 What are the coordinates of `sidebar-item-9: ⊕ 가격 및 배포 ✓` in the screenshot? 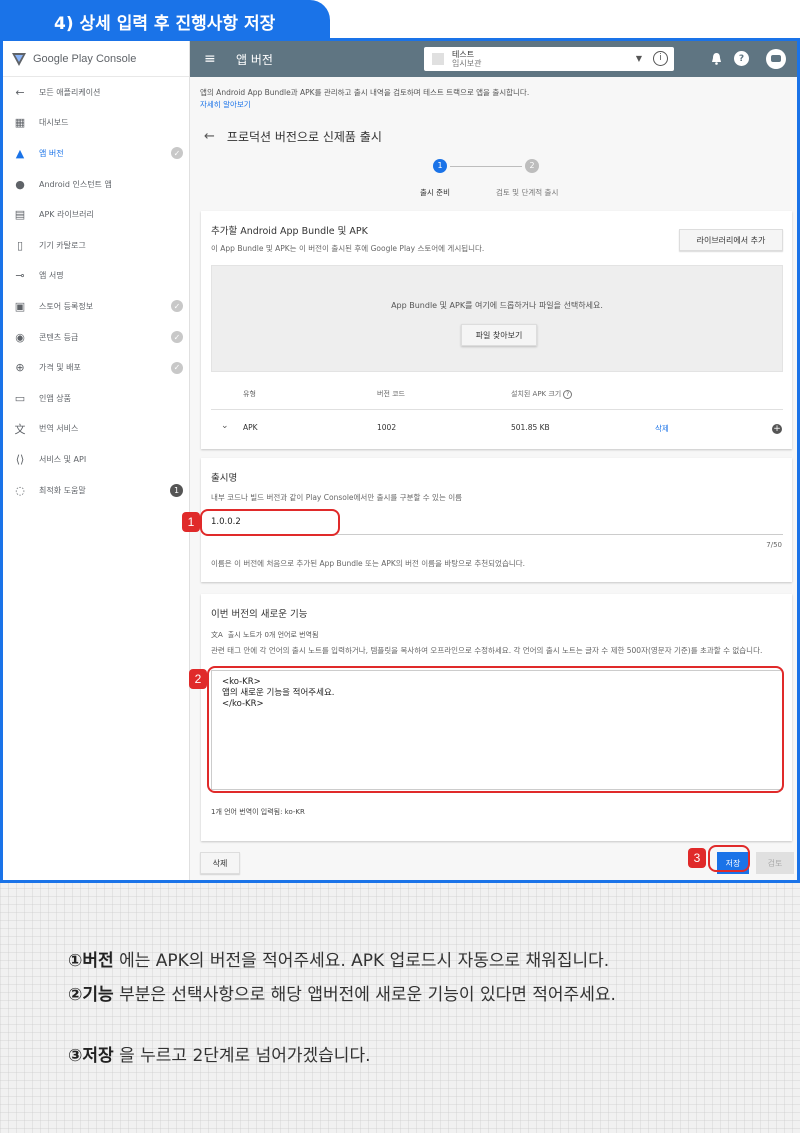 It's located at (96, 367).